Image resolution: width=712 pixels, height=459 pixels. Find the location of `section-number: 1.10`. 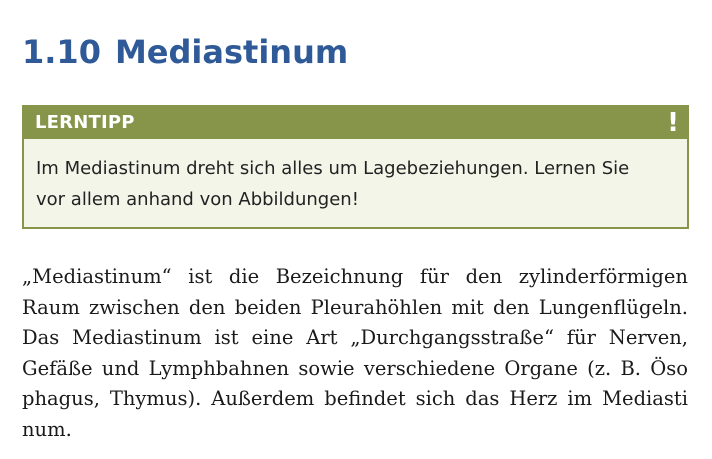

section-number: 1.10 is located at coordinates (61, 52).